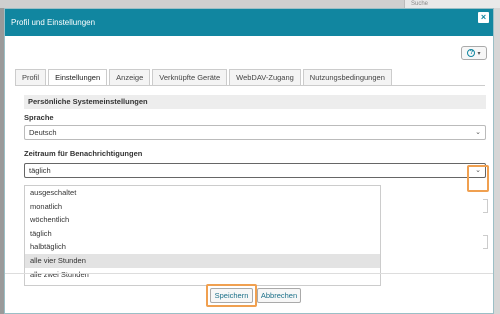 The height and width of the screenshot is (314, 500). Describe the element at coordinates (279, 295) in the screenshot. I see `cancel-button: Abbrechen` at that location.